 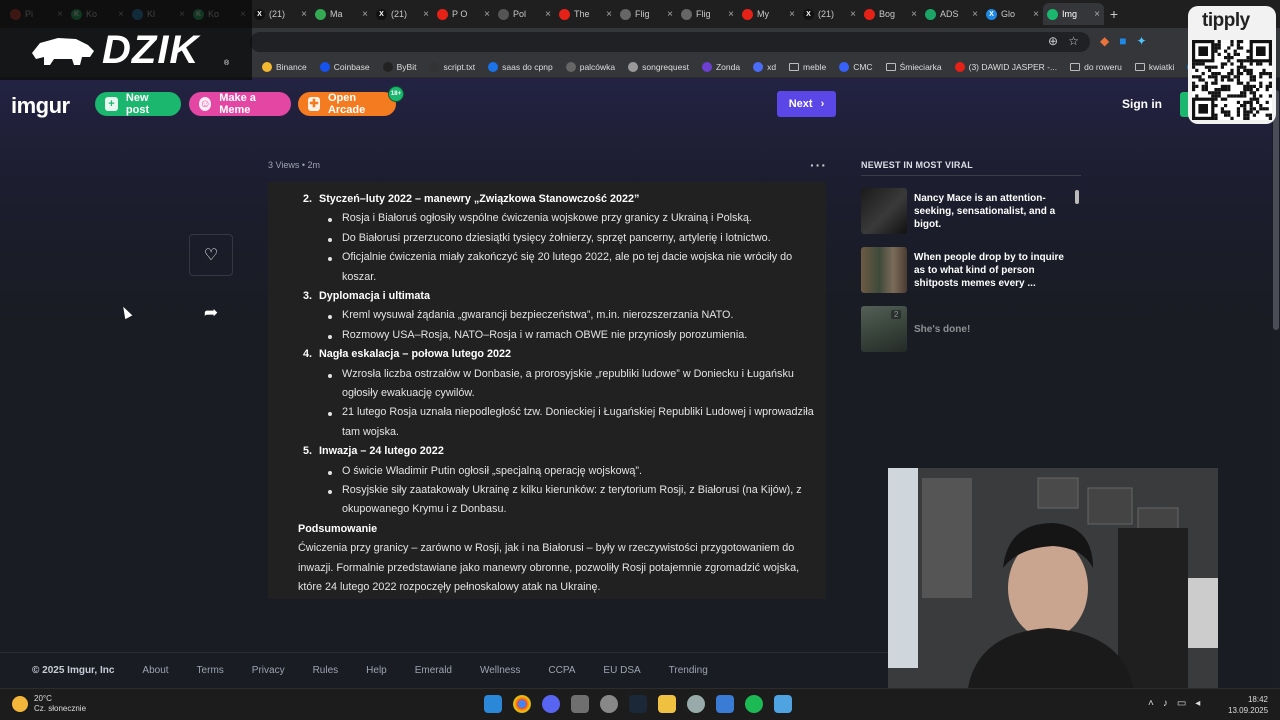 I want to click on steam-icon, so click(x=638, y=704).